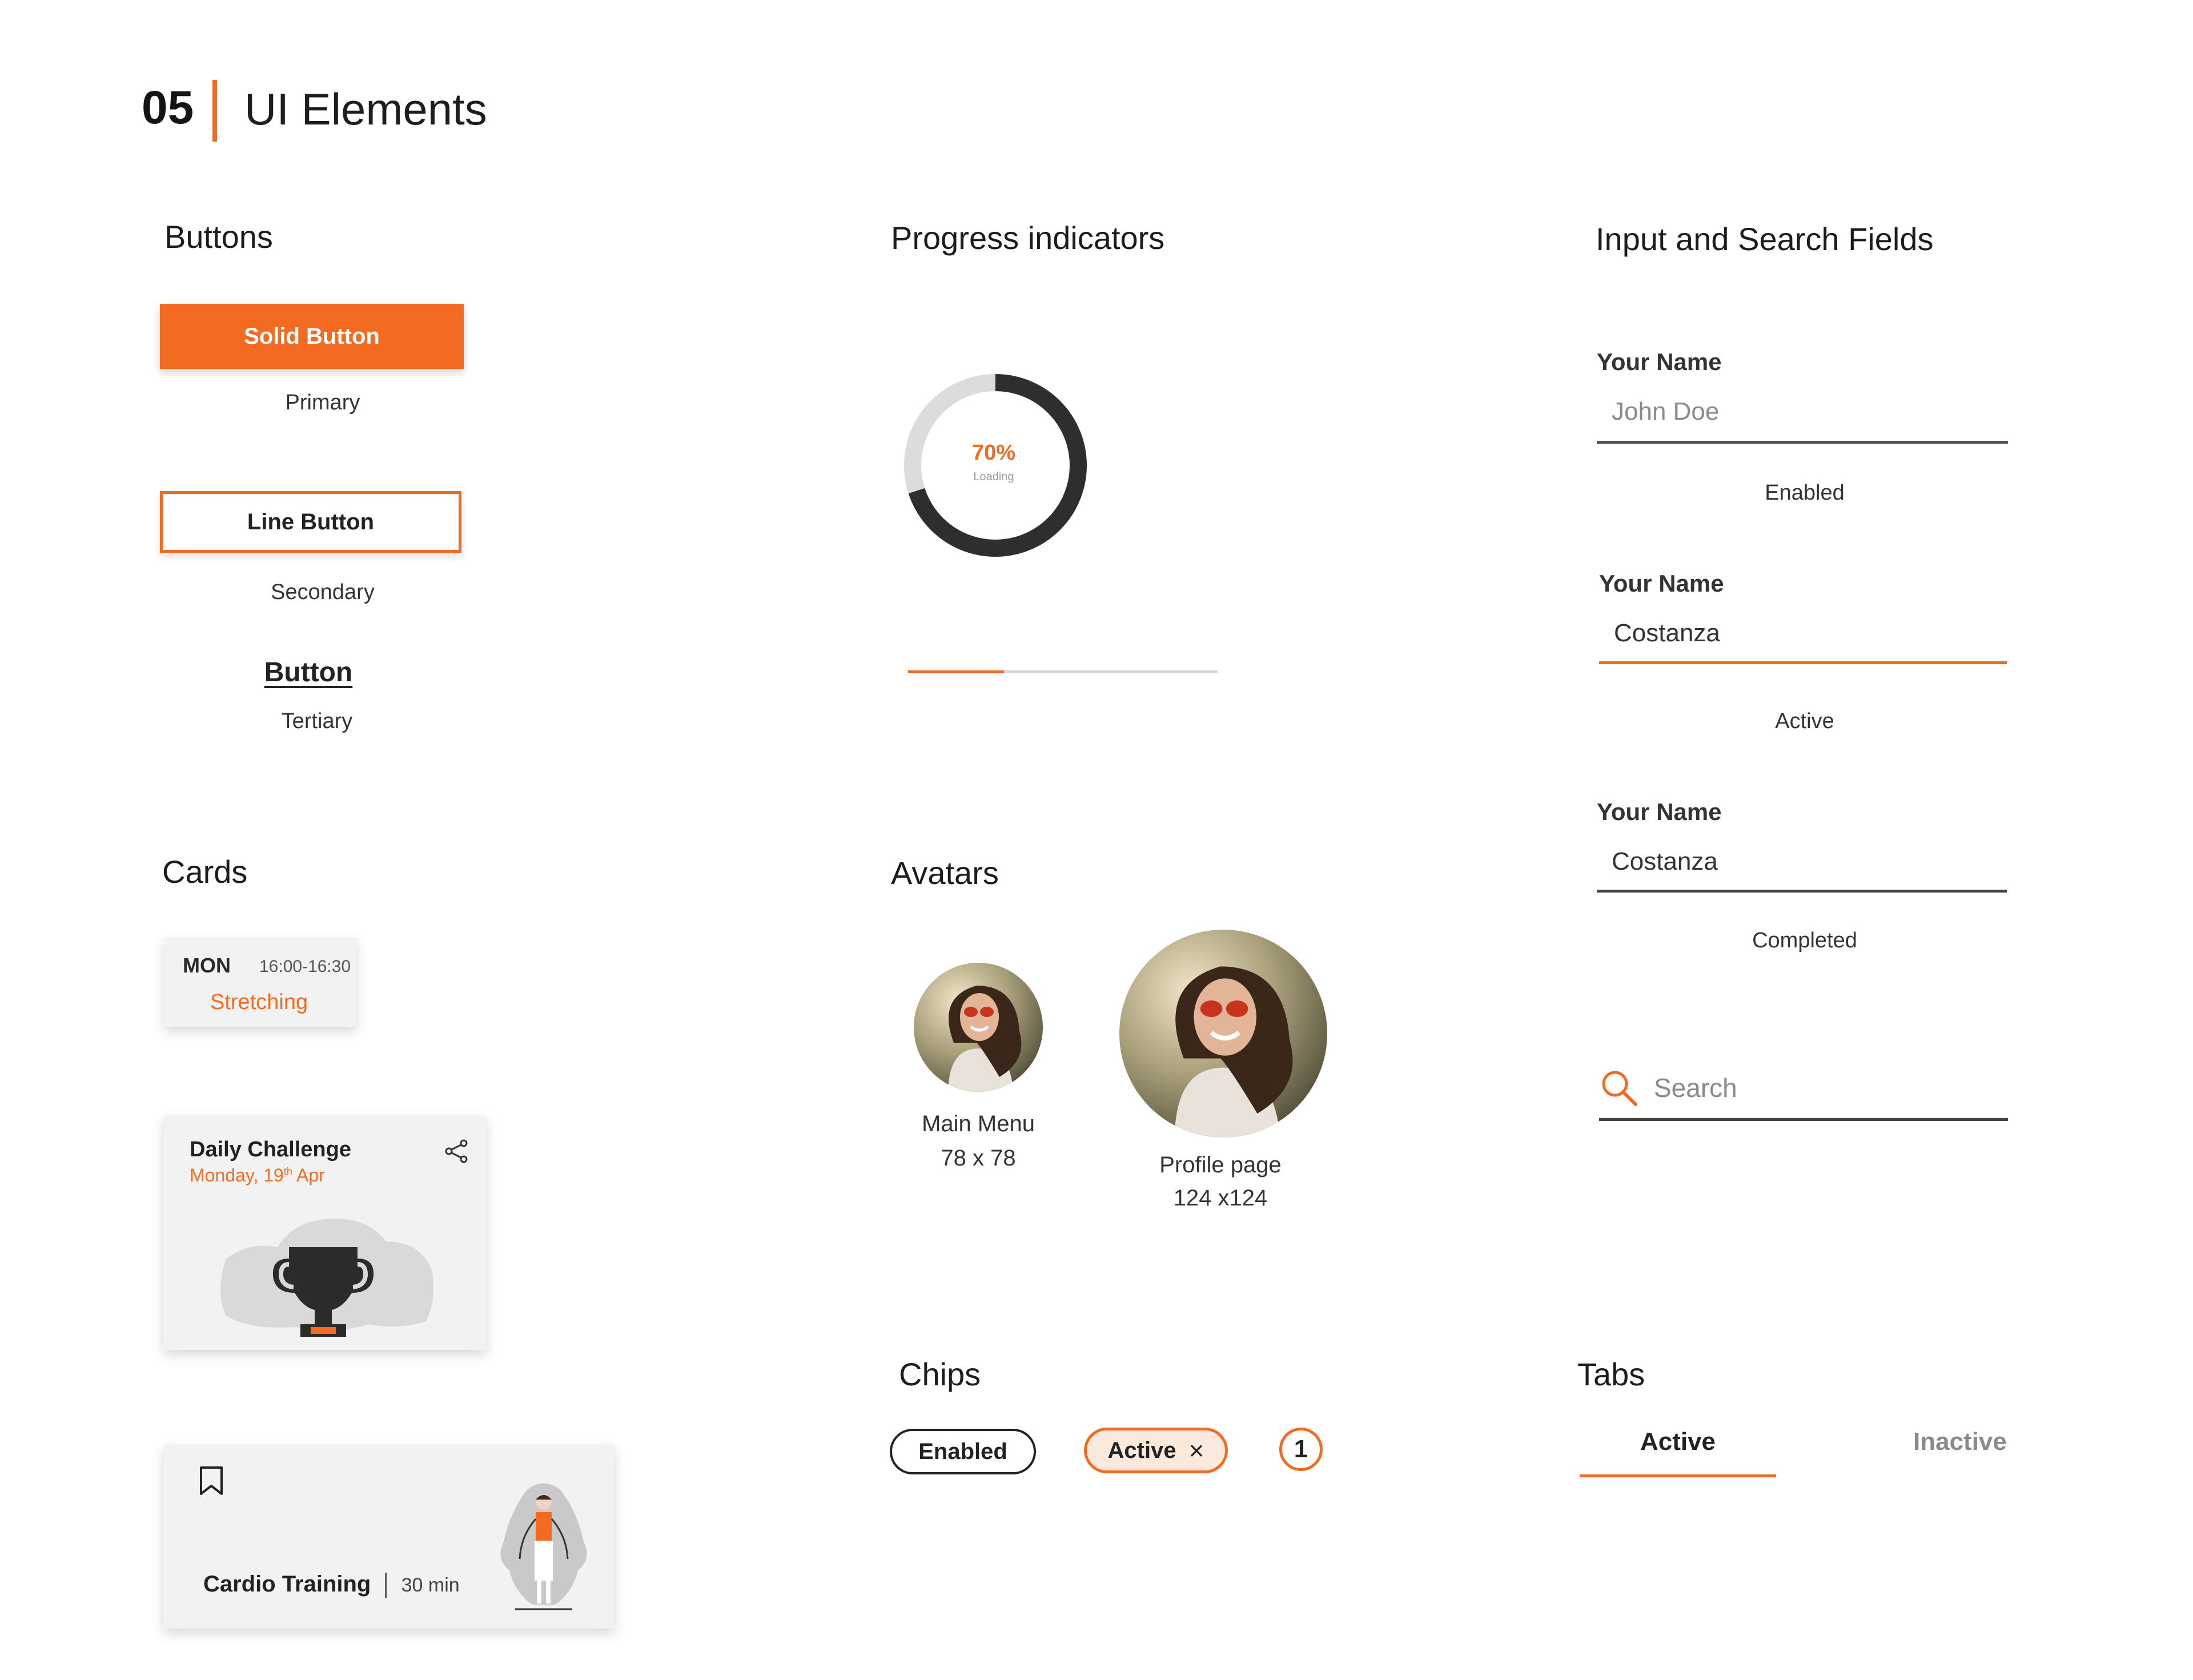 This screenshot has width=2193, height=1680. I want to click on chip-active-label: Active, so click(1141, 1450).